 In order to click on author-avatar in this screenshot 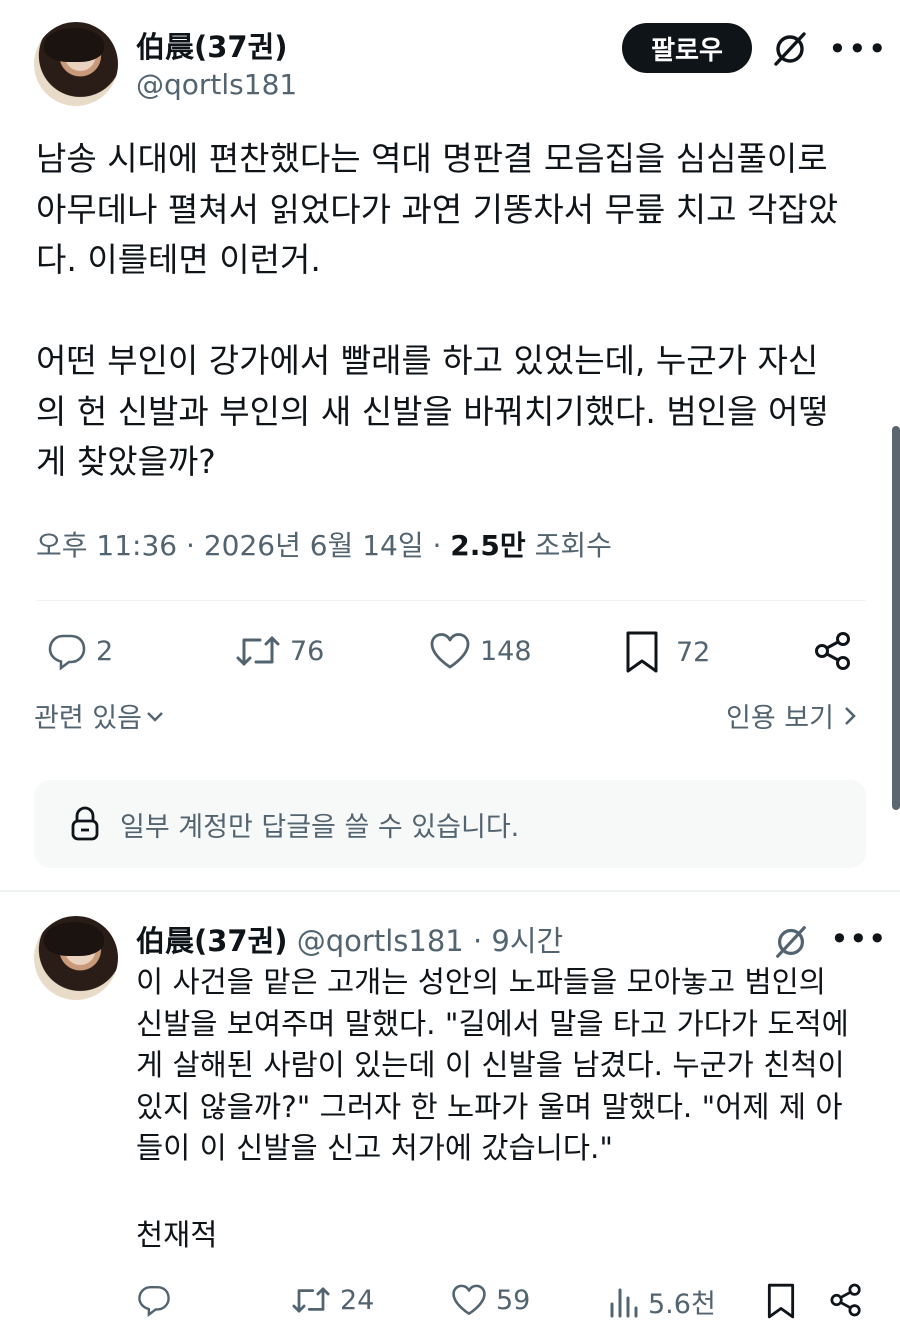, I will do `click(76, 64)`.